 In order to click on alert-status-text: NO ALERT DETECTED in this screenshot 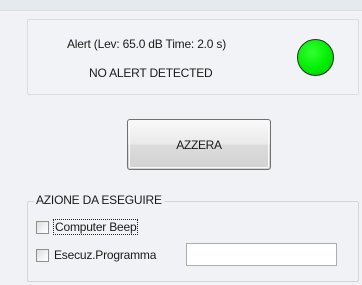, I will do `click(151, 73)`.